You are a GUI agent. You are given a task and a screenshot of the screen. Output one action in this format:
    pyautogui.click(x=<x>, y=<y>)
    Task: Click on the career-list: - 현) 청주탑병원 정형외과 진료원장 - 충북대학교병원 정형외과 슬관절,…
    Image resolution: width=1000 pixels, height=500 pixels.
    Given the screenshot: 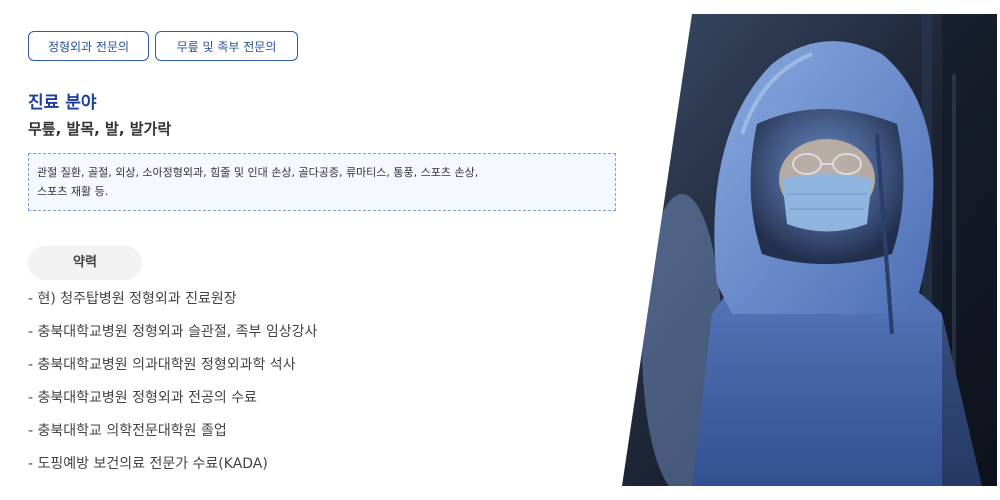 What is the action you would take?
    pyautogui.click(x=172, y=387)
    